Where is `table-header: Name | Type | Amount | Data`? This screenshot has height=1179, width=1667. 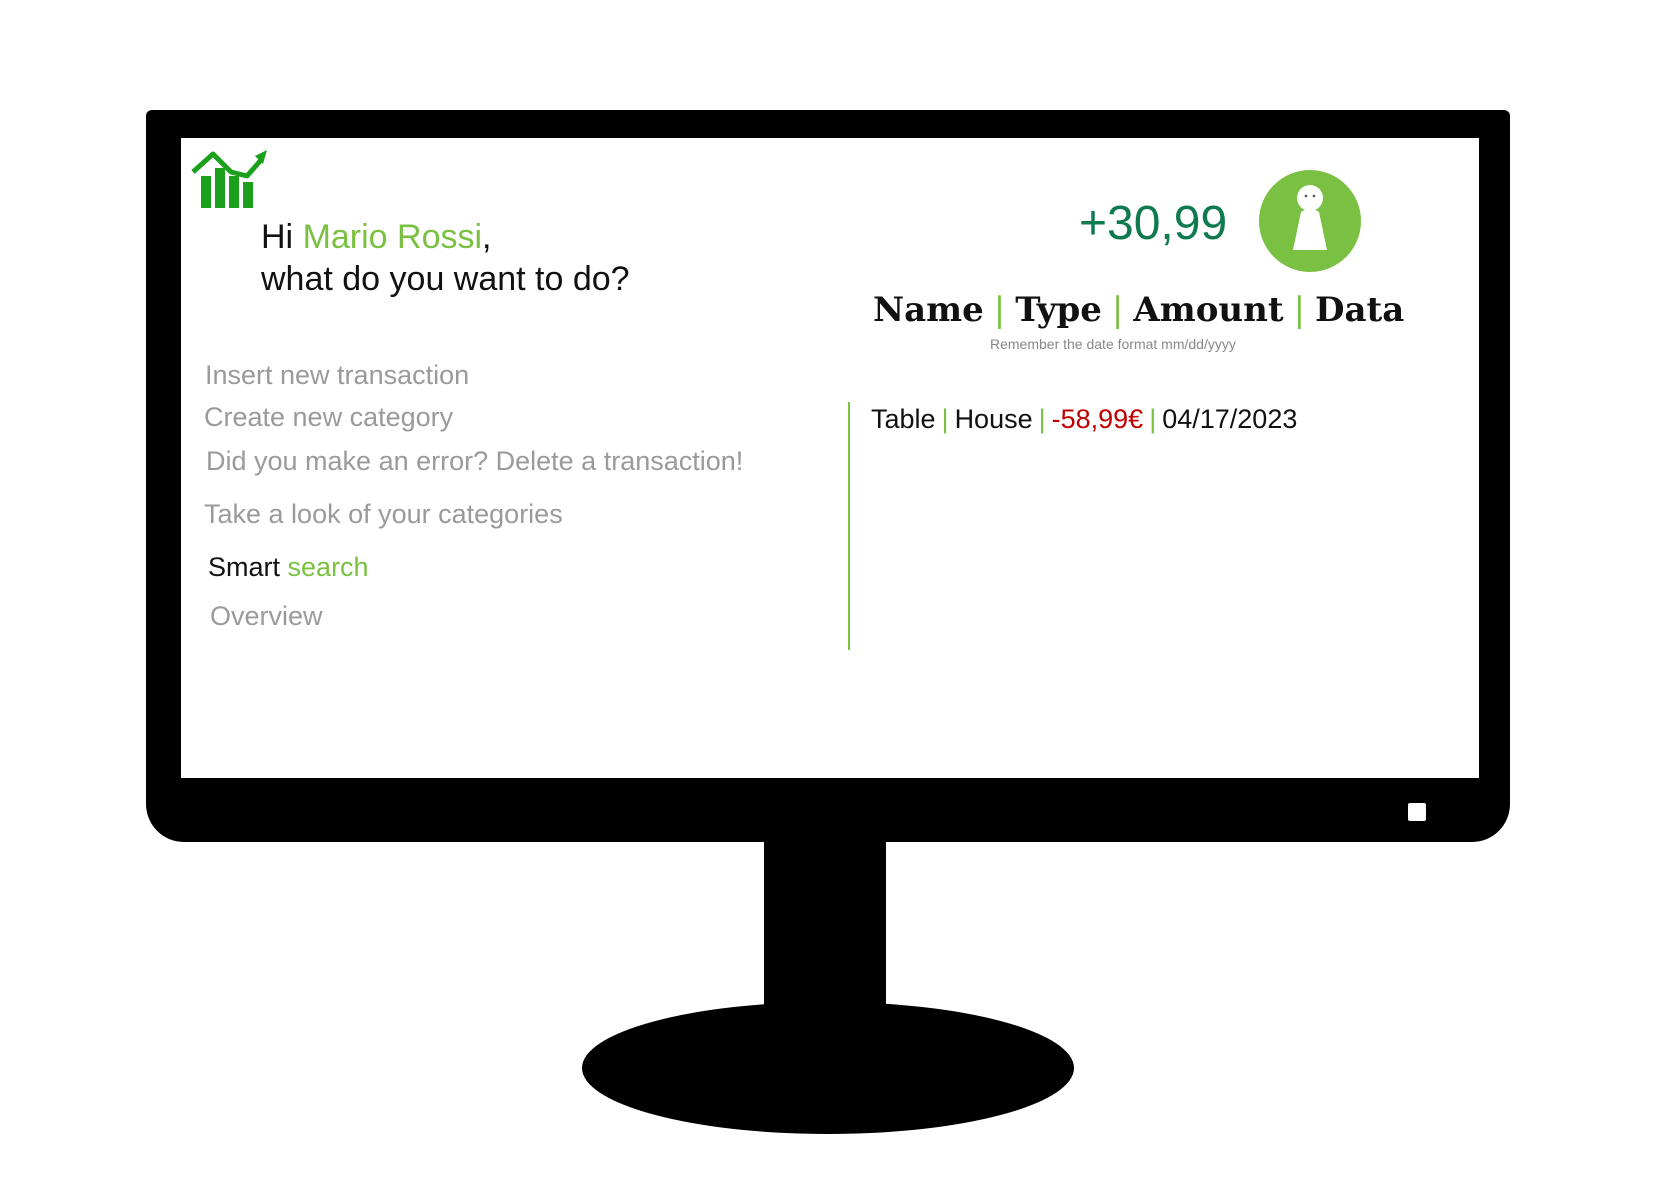 table-header: Name | Type | Amount | Data is located at coordinates (1138, 310).